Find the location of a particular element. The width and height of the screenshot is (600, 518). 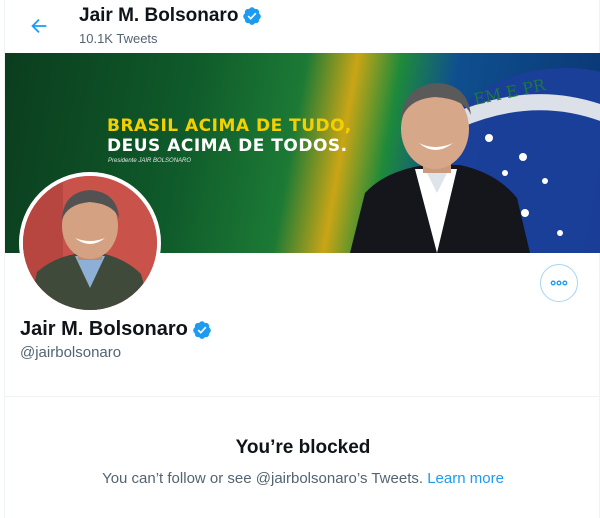

back-button is located at coordinates (39, 26).